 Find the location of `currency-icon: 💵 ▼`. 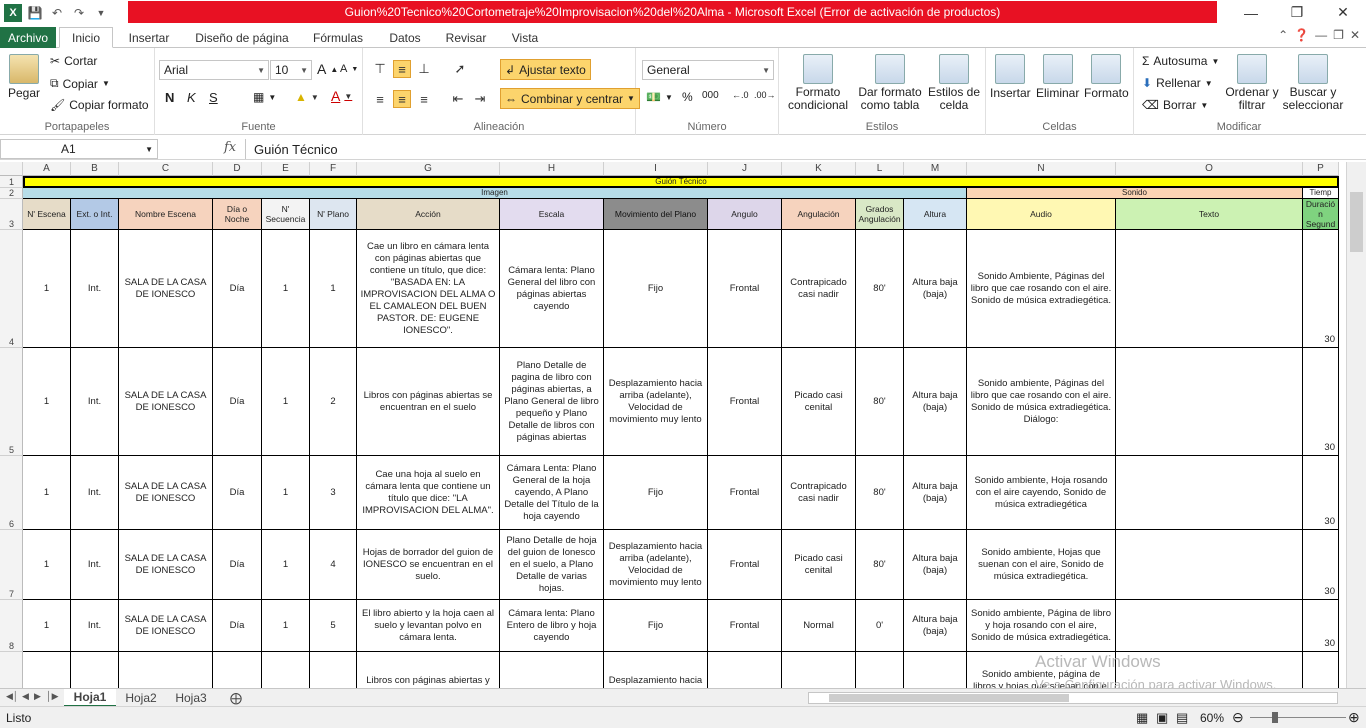

currency-icon: 💵 ▼ is located at coordinates (659, 97).